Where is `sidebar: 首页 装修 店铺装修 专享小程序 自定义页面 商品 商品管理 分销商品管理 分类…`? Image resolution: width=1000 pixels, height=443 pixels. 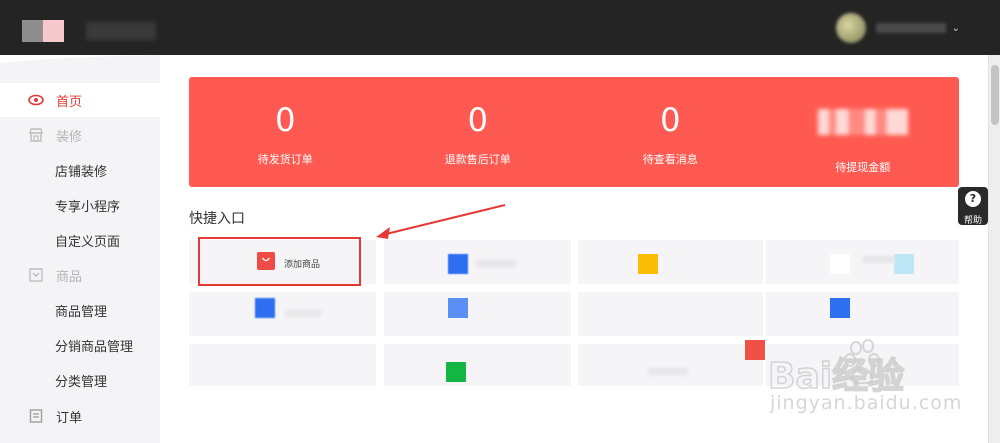
sidebar: 首页 装修 店铺装修 专享小程序 自定义页面 商品 商品管理 分销商品管理 分类… is located at coordinates (80, 249).